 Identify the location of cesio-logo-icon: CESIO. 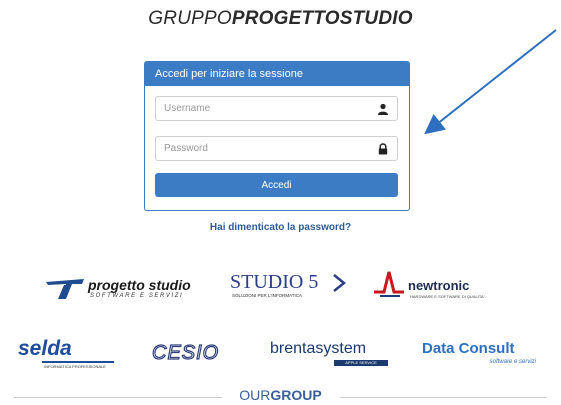
(185, 352).